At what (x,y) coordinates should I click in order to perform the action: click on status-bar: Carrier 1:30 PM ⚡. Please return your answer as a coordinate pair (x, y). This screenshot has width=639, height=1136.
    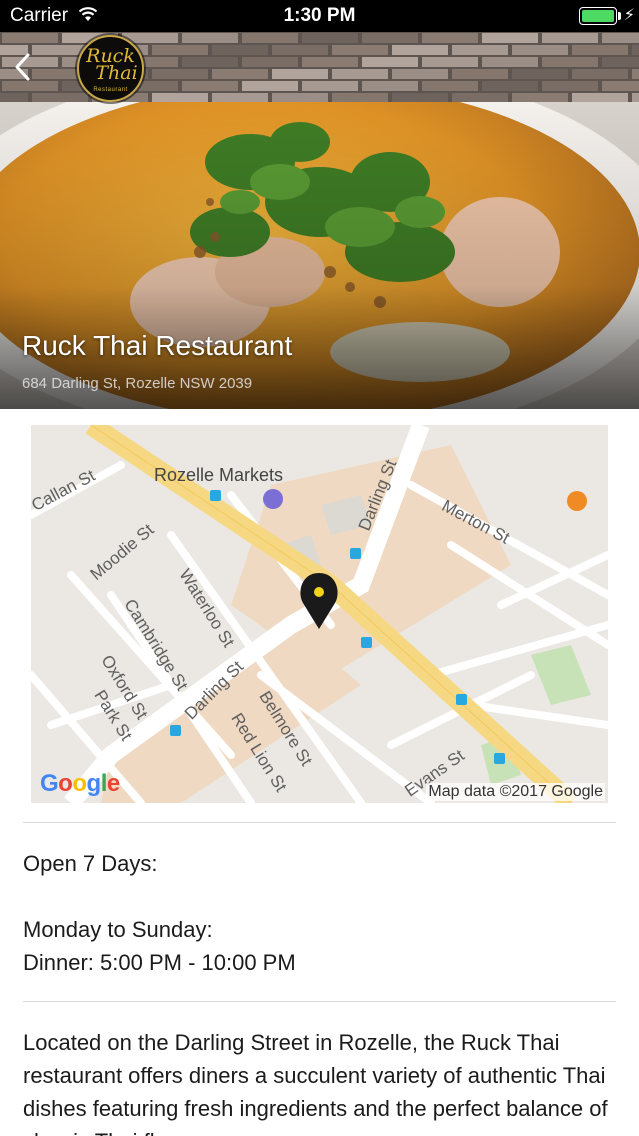
    Looking at the image, I should click on (319, 16).